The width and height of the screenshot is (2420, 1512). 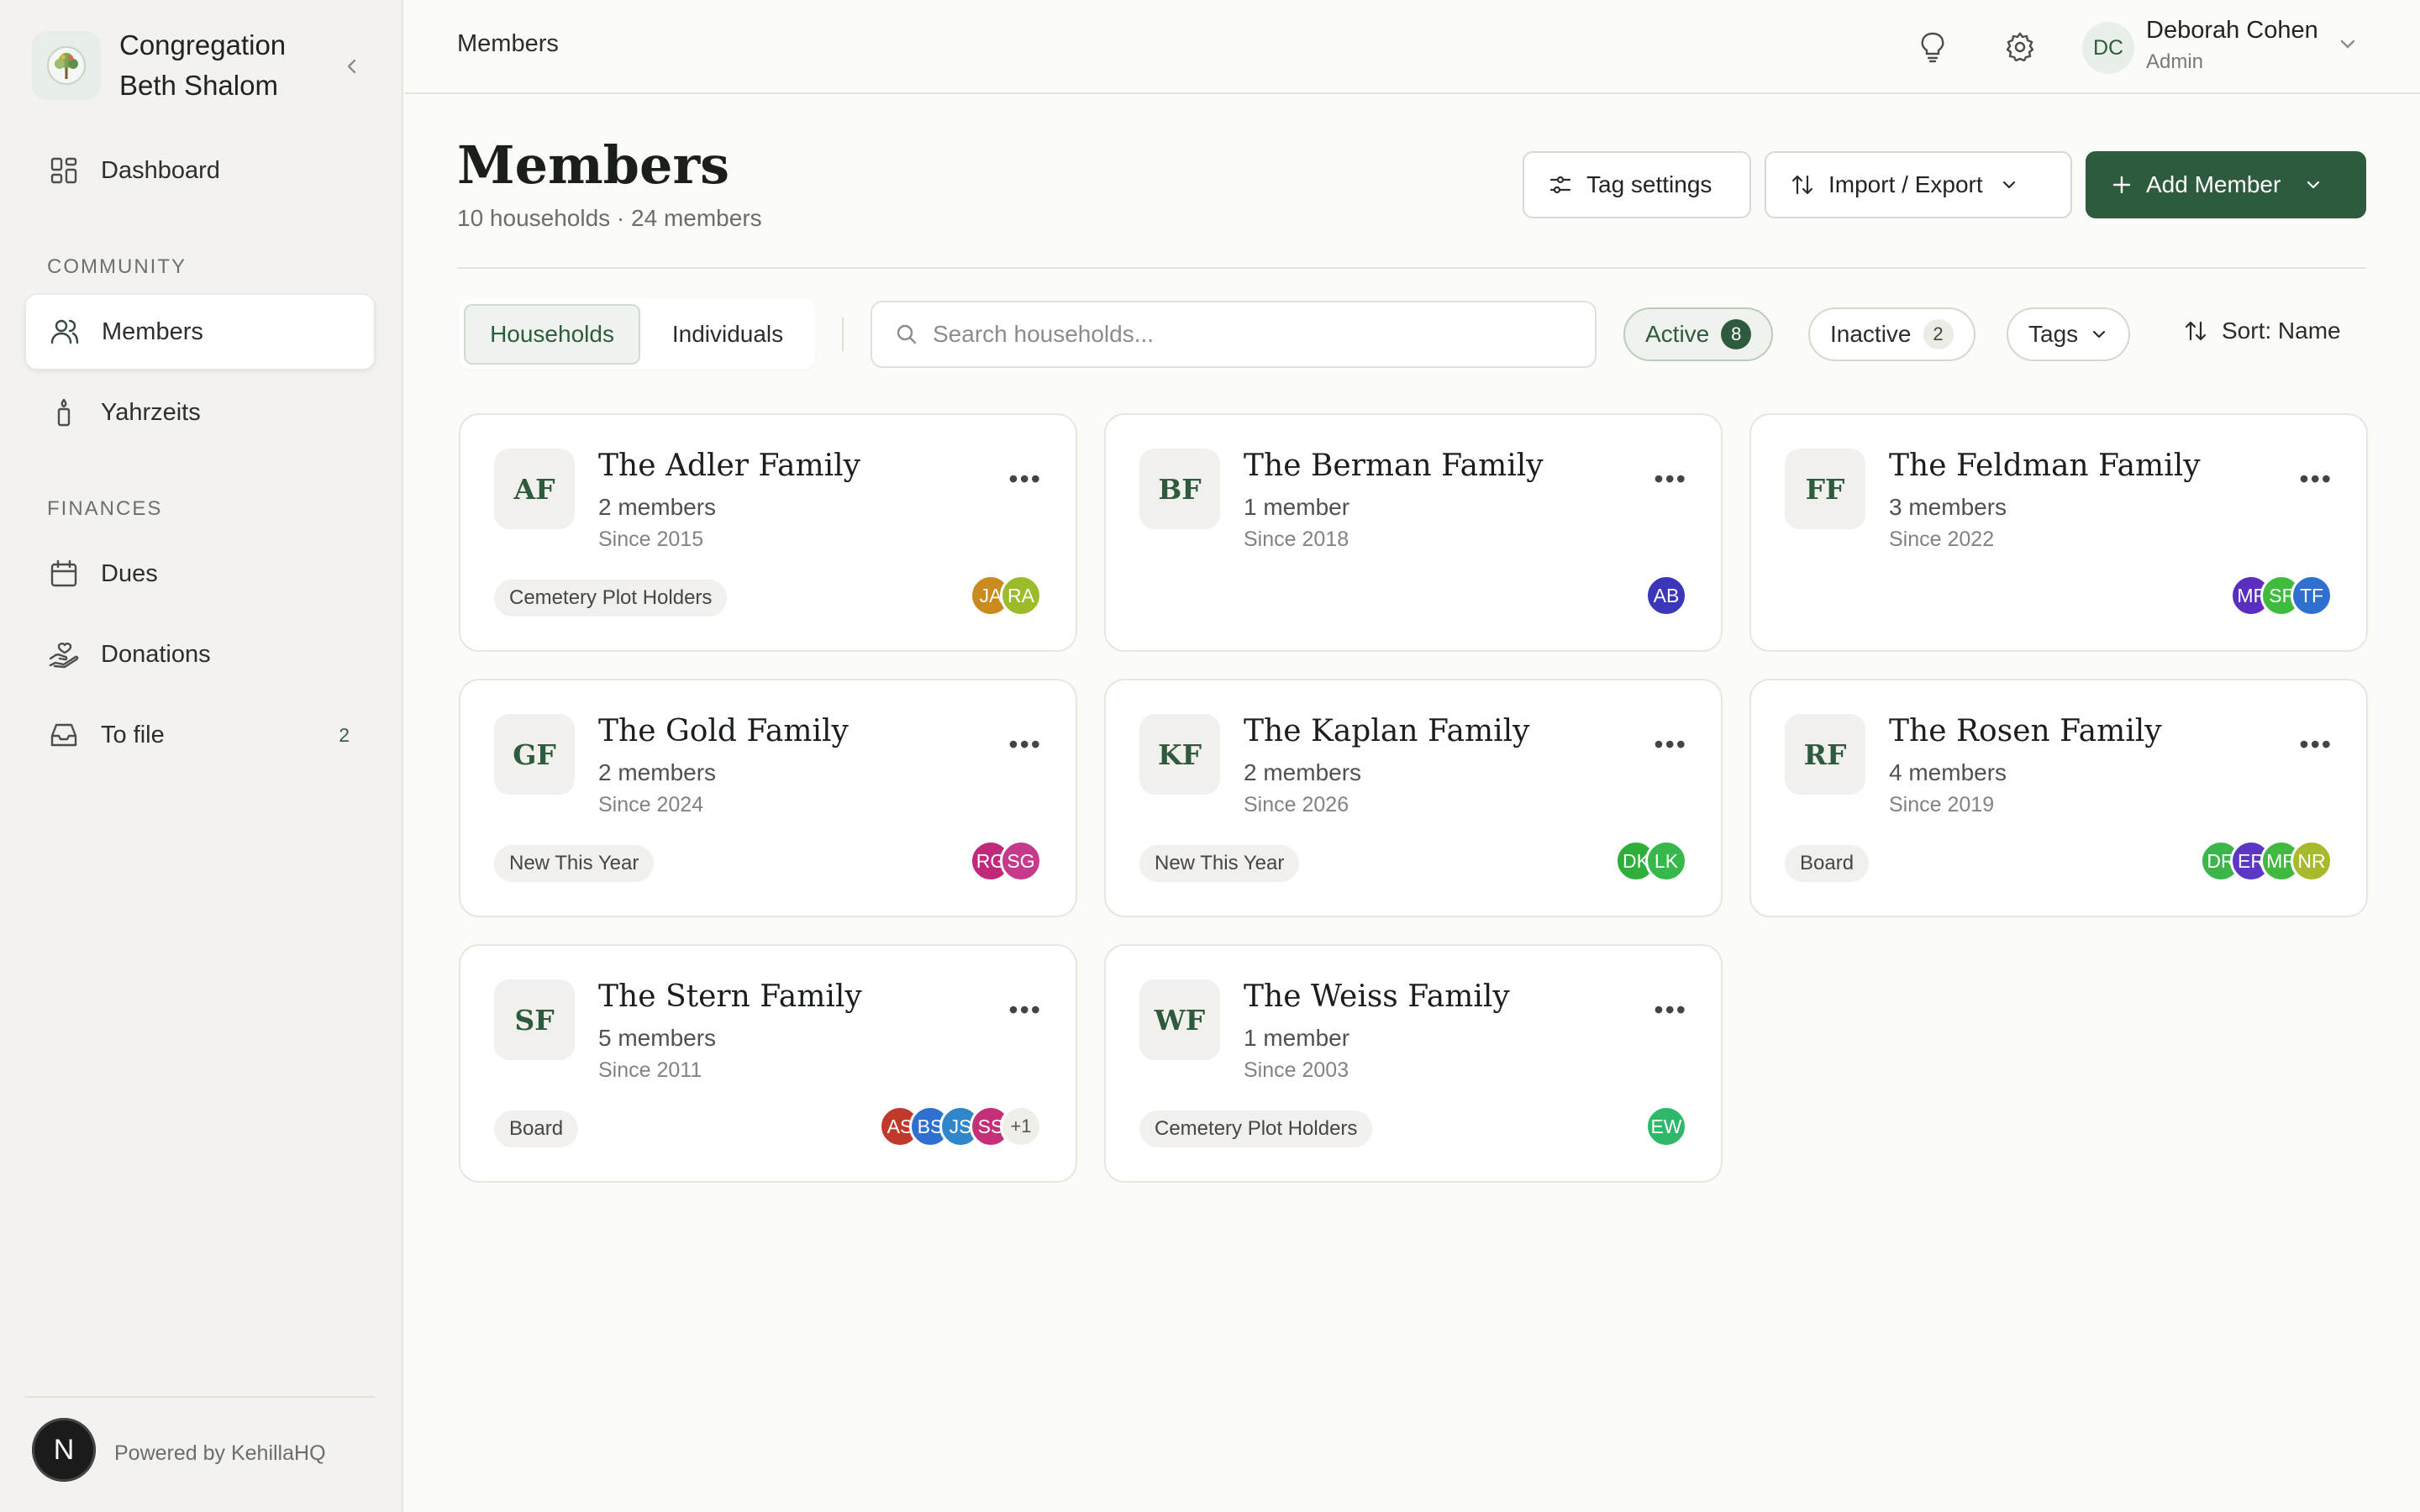 I want to click on inactive-filter-pill: Inactive 2, so click(x=1891, y=334).